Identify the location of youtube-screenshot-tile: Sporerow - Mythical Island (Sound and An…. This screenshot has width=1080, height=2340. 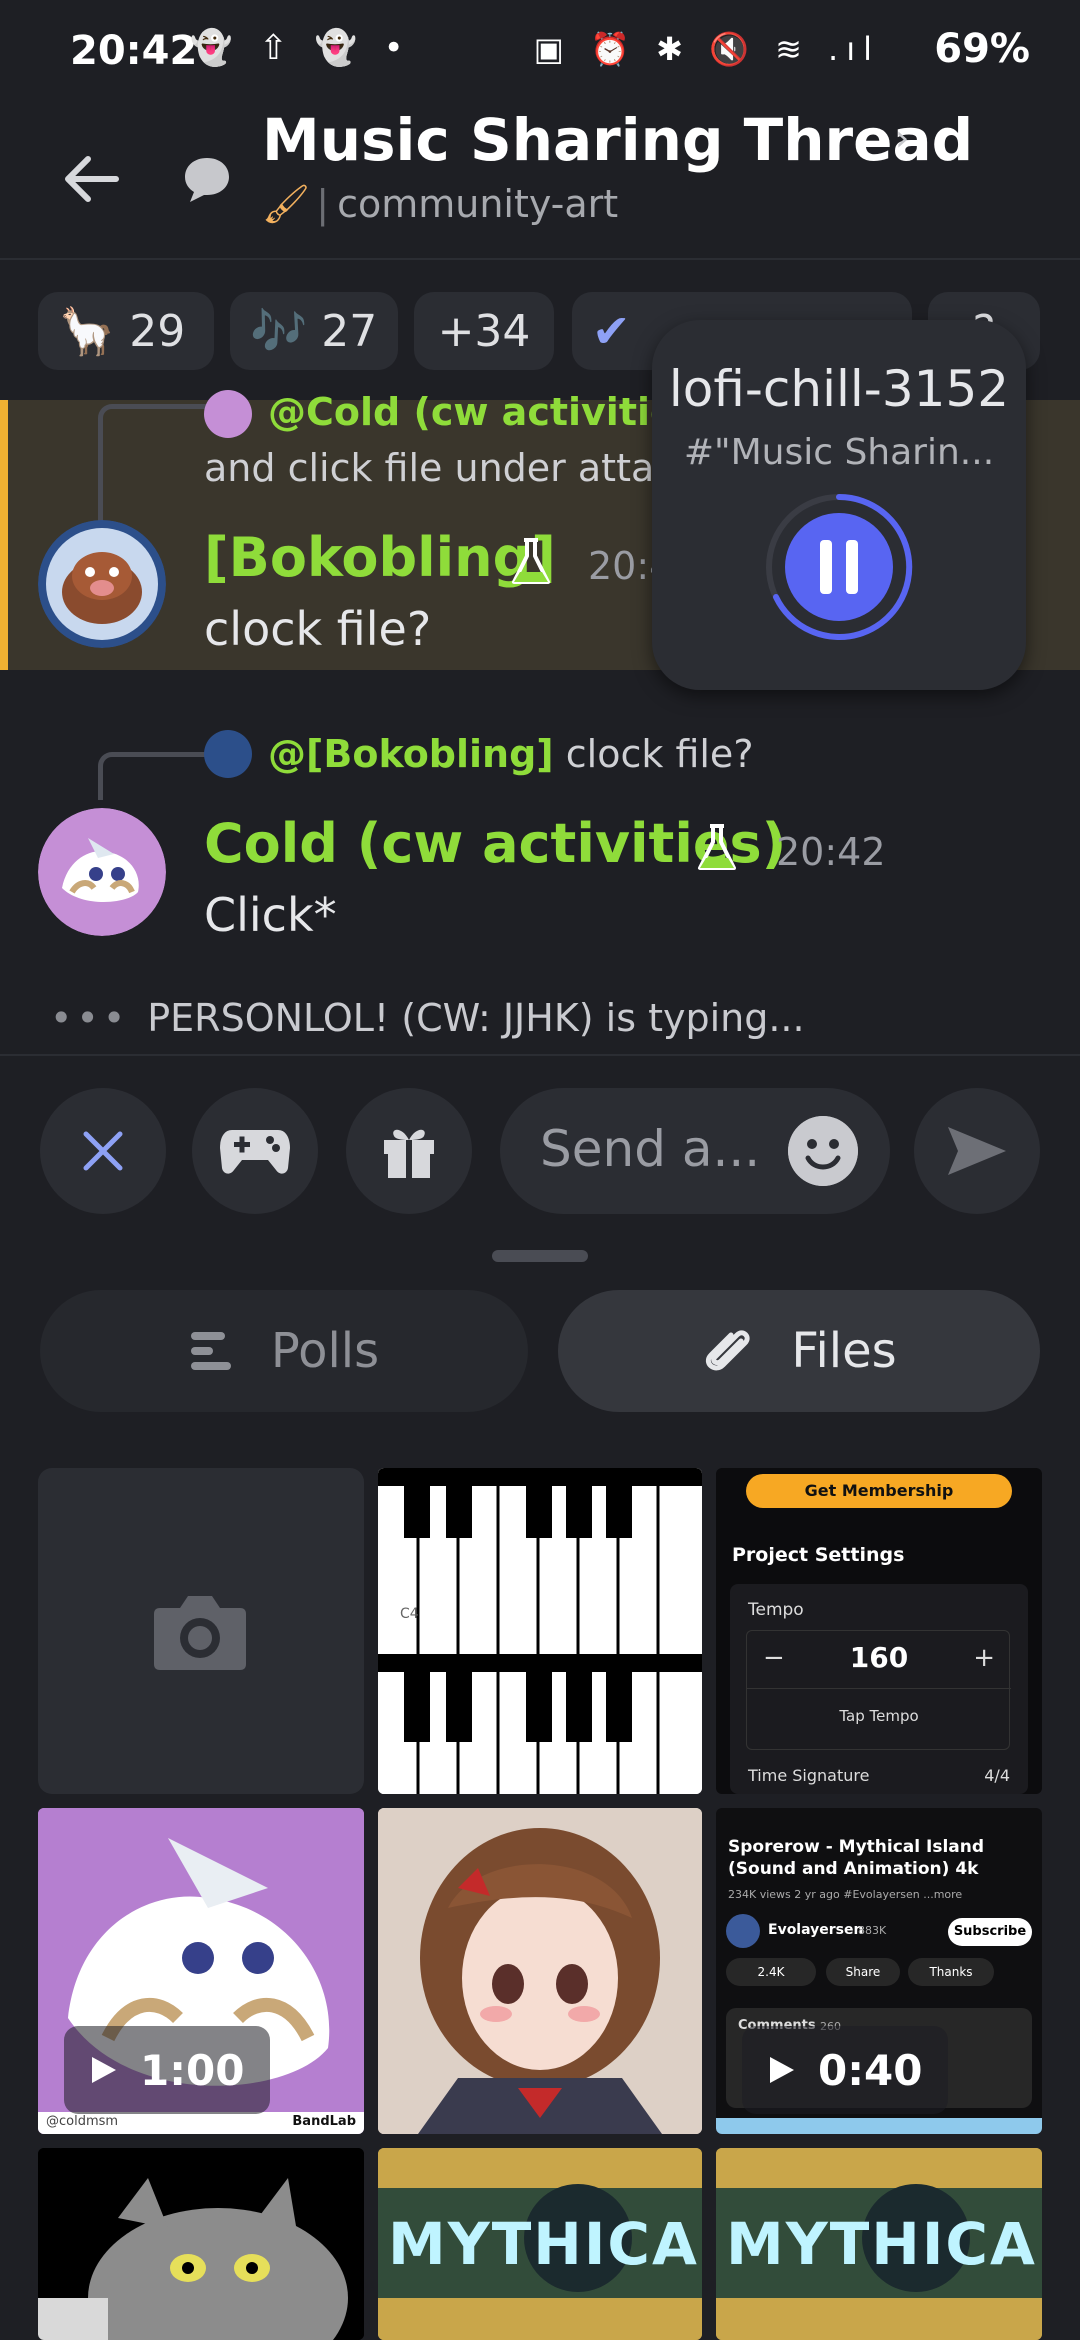
(879, 1971).